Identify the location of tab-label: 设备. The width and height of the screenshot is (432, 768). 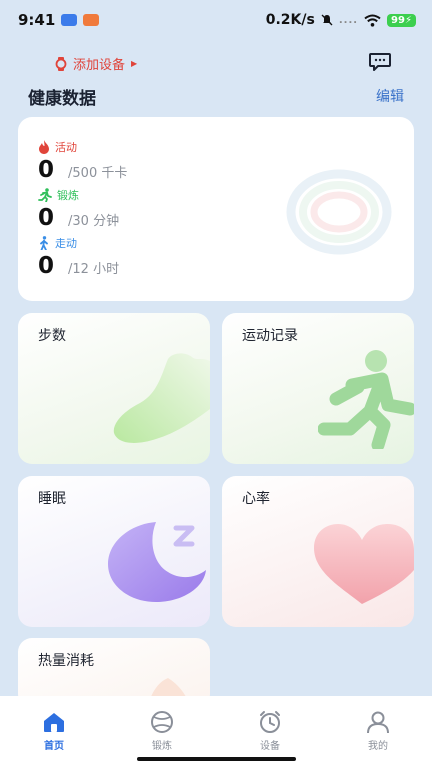
(270, 746).